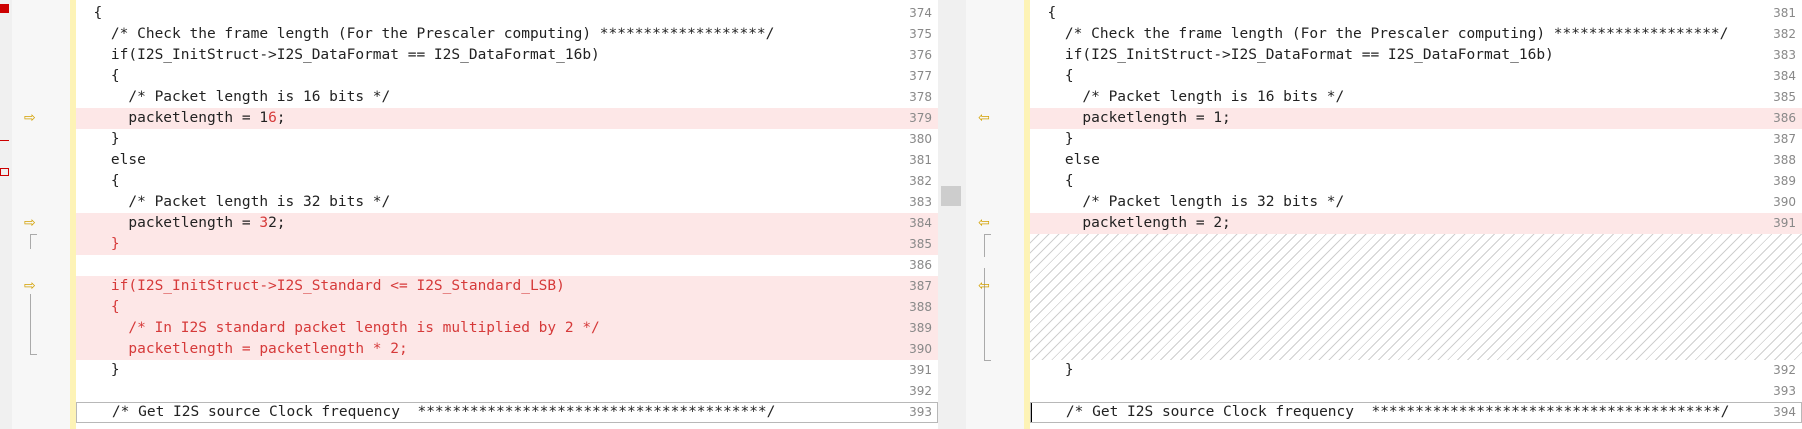 The image size is (1802, 429). I want to click on overview-bar, so click(6, 214).